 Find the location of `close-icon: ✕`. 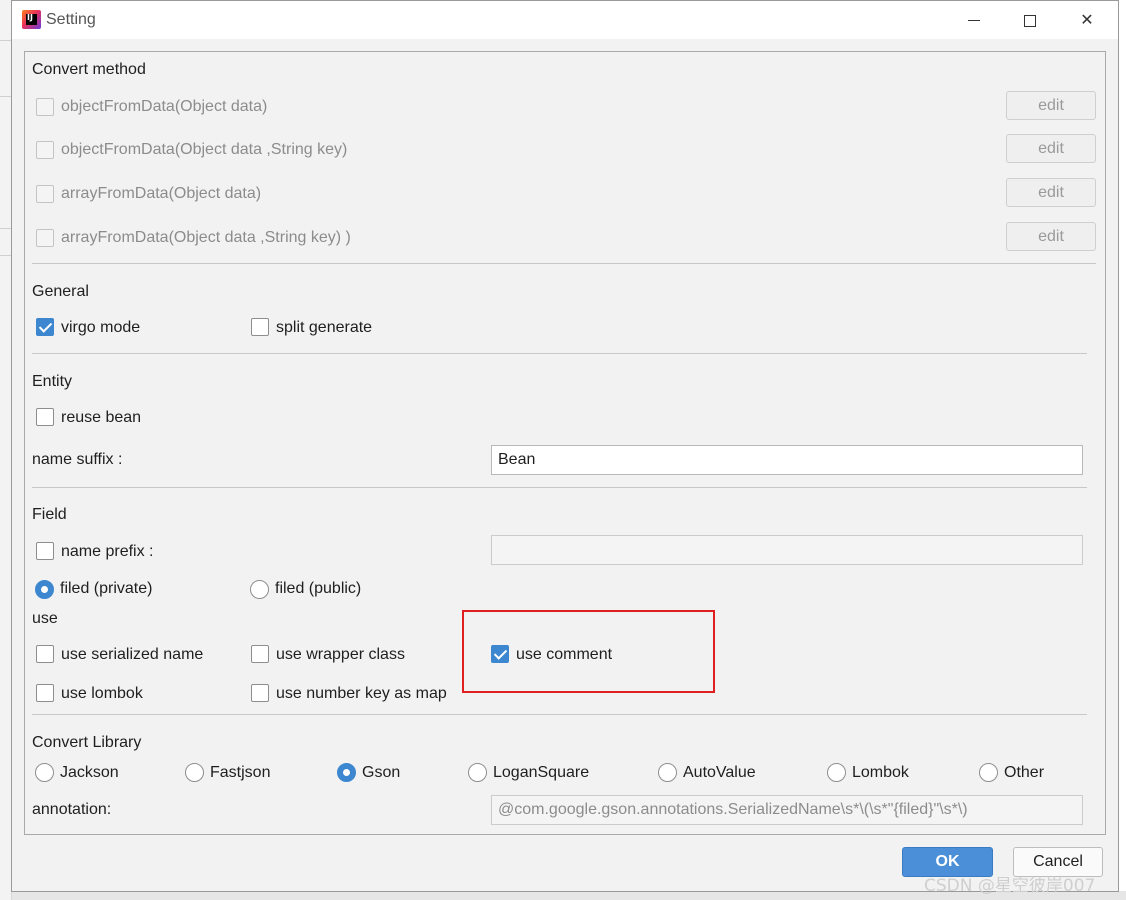

close-icon: ✕ is located at coordinates (1087, 19).